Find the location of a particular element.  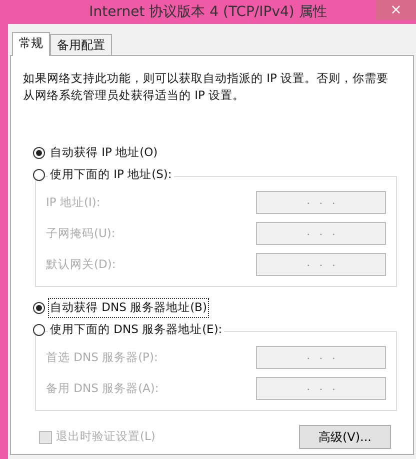

window-title: Internet 协议版本 4 (TCP/IPv4) 属性 is located at coordinates (208, 12).